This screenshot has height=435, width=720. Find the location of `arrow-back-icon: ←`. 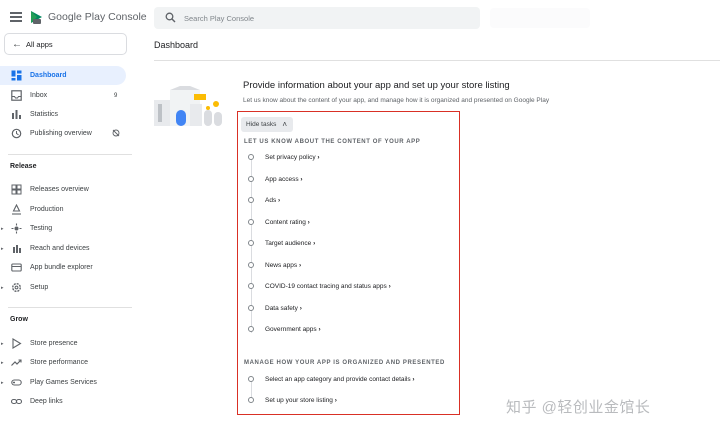

arrow-back-icon: ← is located at coordinates (17, 44).